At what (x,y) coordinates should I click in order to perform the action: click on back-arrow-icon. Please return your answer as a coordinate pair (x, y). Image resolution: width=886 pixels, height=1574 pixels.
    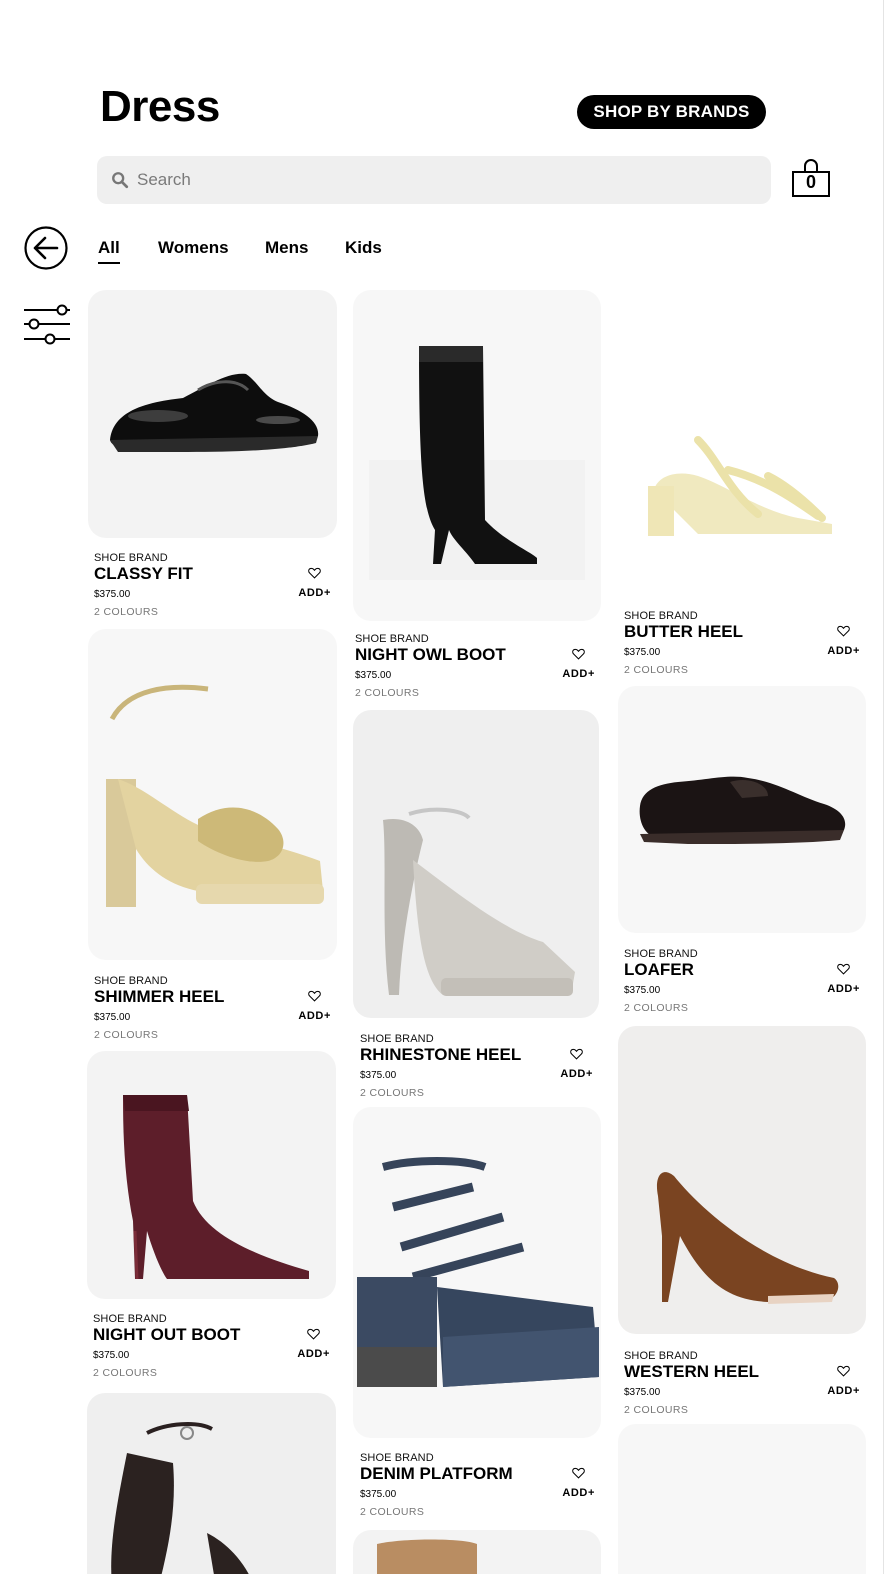
    Looking at the image, I should click on (46, 248).